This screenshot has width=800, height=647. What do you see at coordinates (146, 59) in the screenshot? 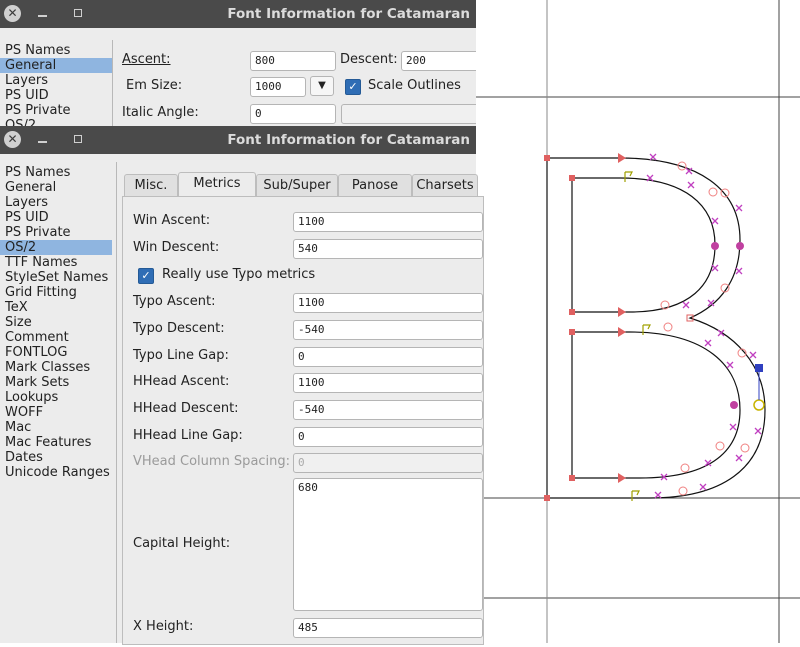
I see `ascent-label: Ascent:` at bounding box center [146, 59].